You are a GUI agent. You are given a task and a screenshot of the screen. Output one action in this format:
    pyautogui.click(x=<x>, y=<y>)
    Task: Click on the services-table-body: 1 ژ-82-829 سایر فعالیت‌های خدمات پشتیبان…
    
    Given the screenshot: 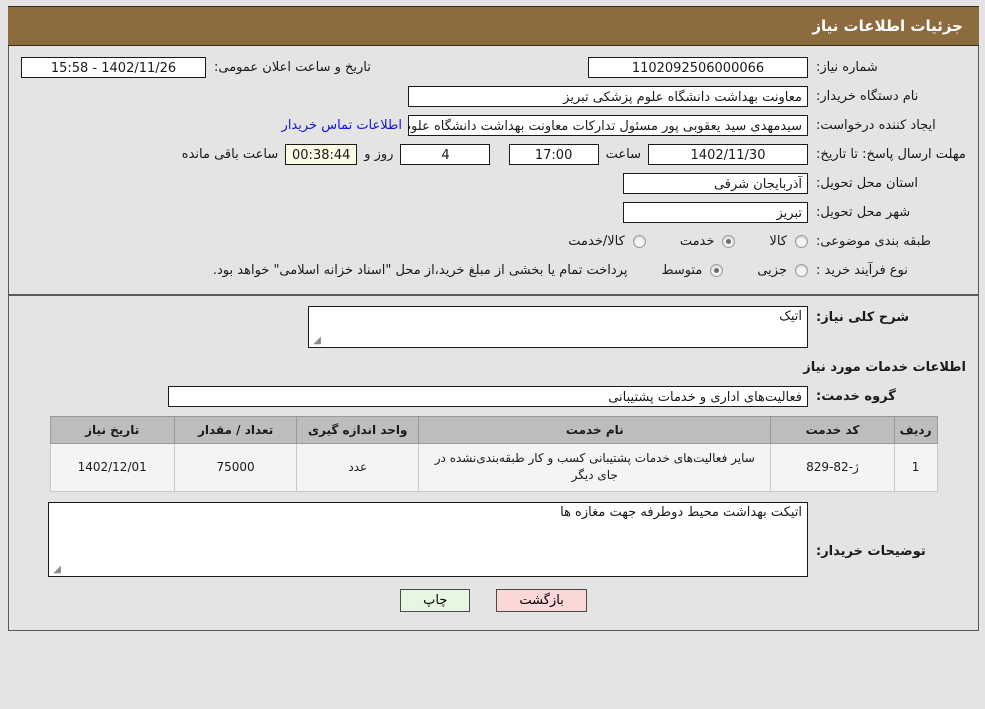 What is the action you would take?
    pyautogui.click(x=493, y=467)
    